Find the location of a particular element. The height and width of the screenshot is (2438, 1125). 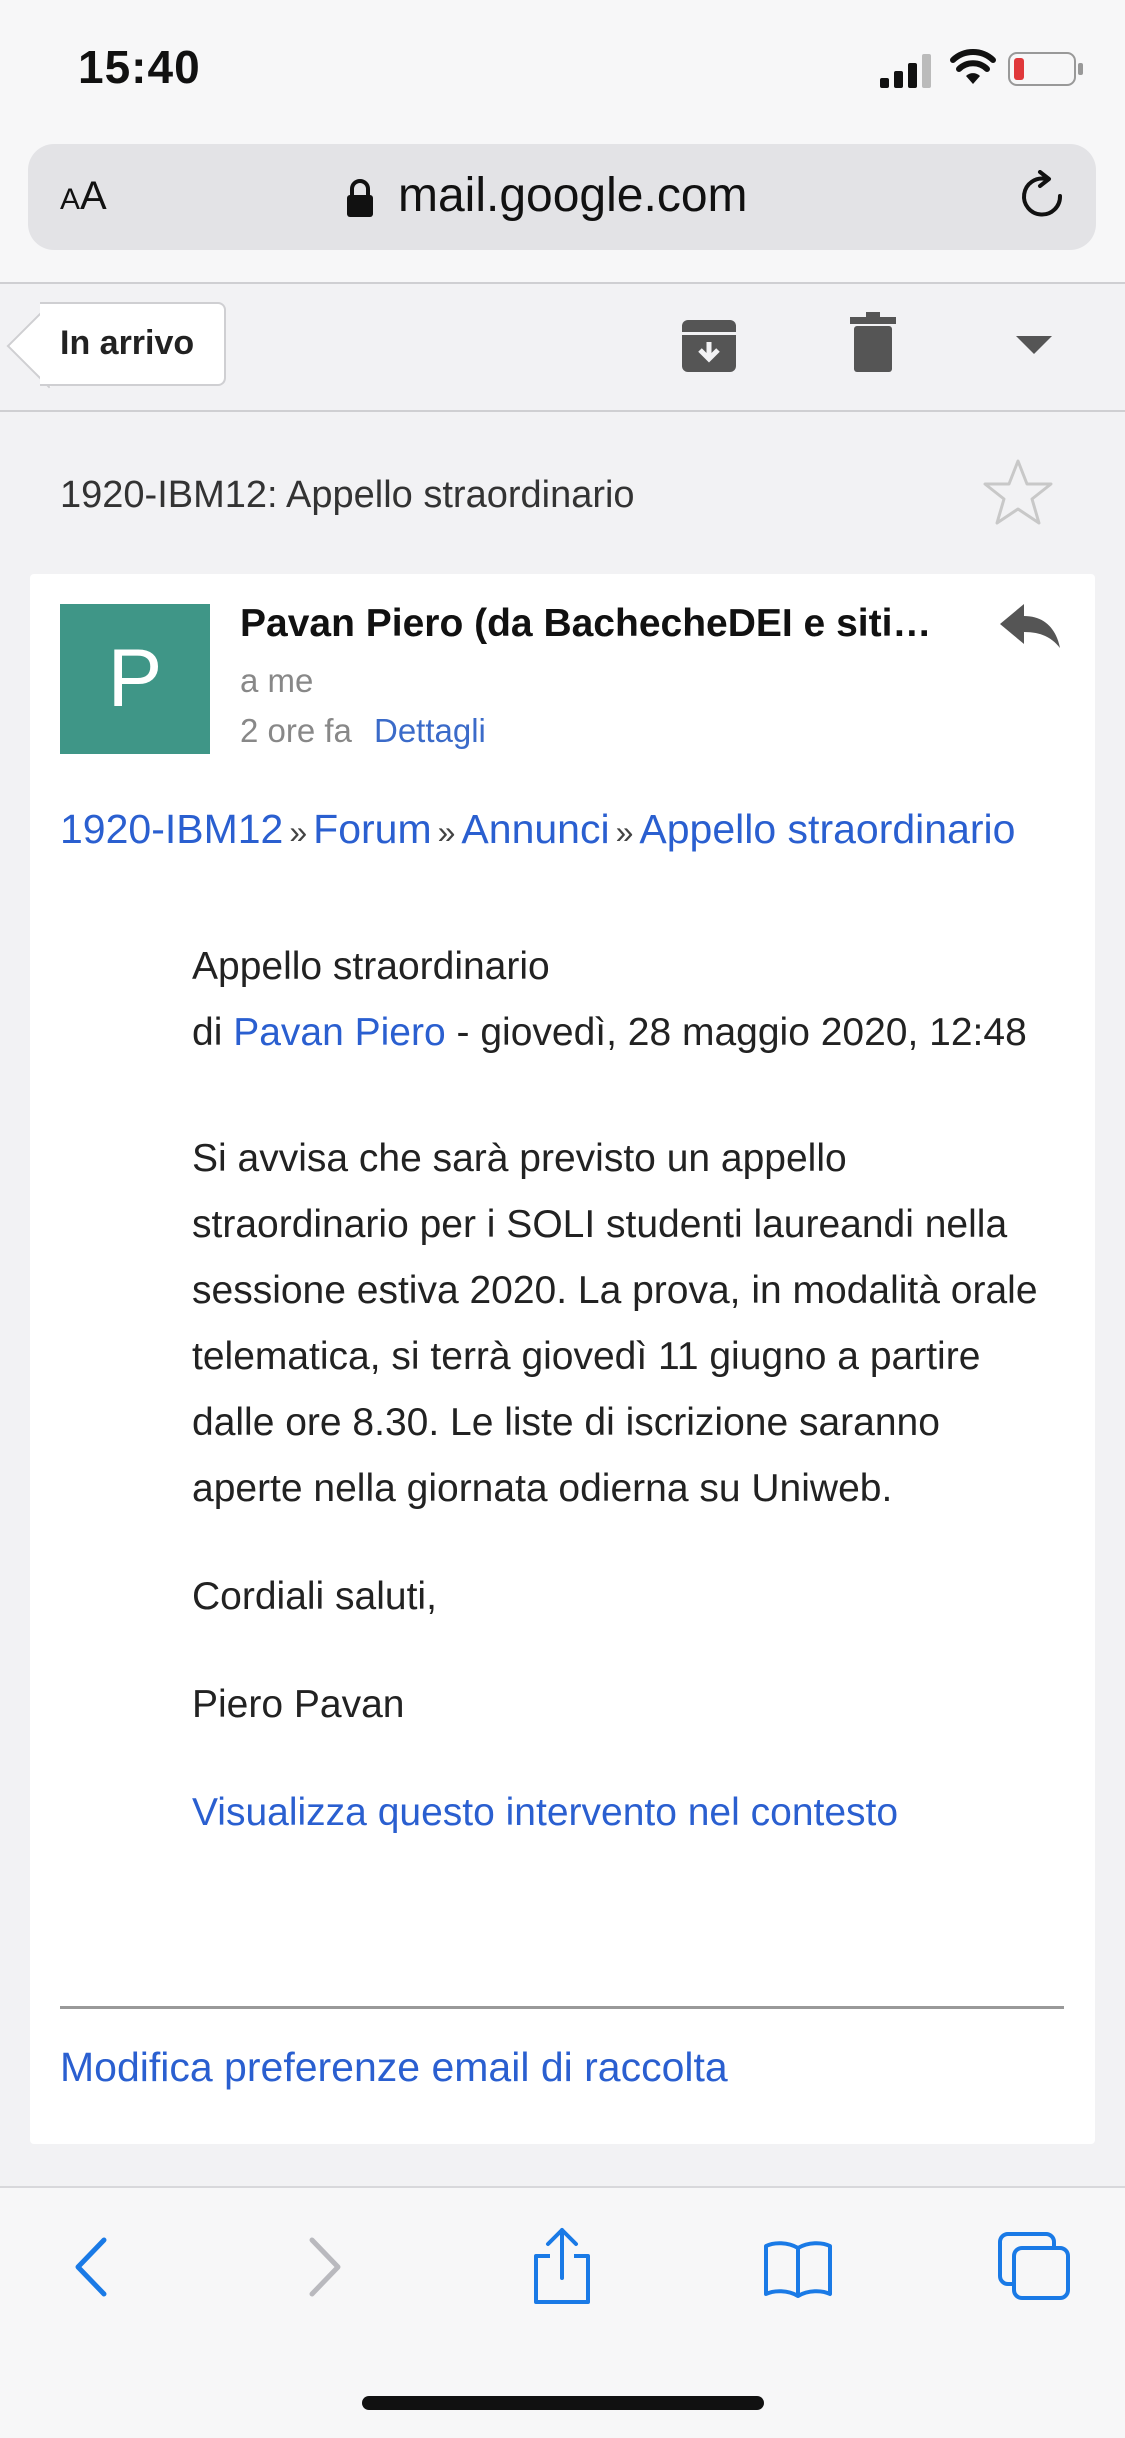

url-text: mail.google.com is located at coordinates (573, 195).